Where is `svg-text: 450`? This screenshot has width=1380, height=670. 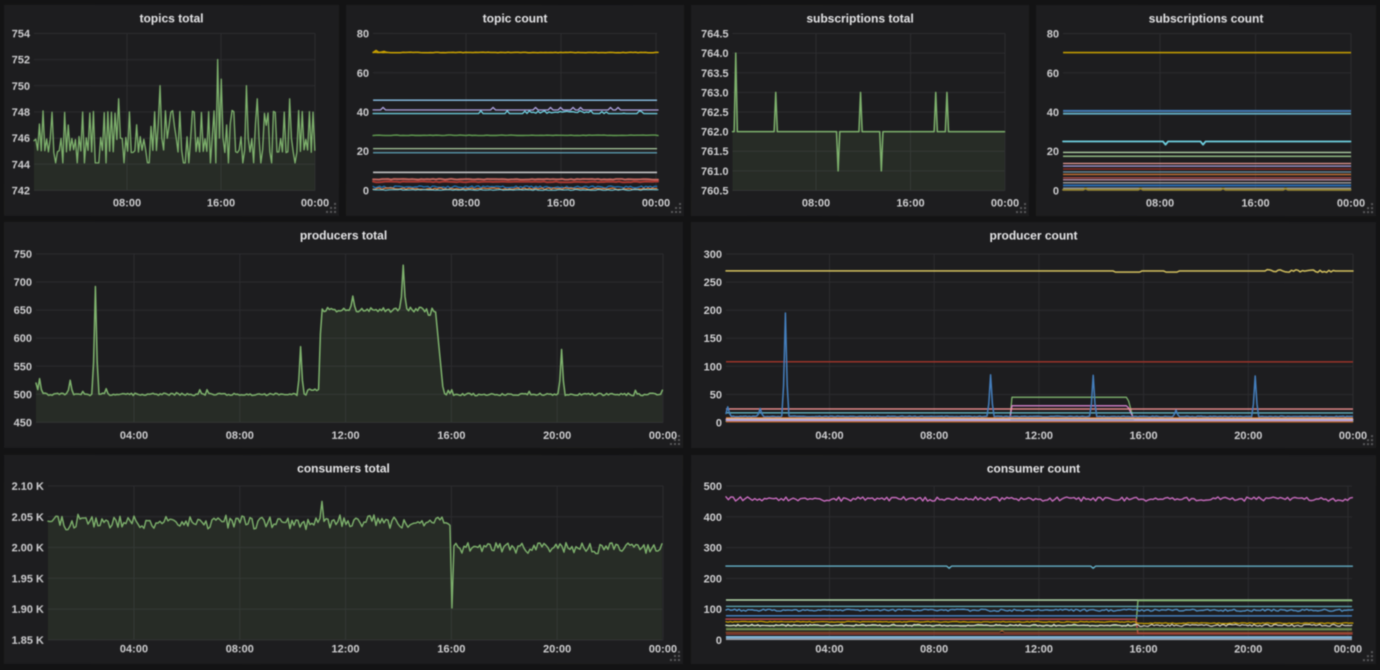 svg-text: 450 is located at coordinates (23, 423).